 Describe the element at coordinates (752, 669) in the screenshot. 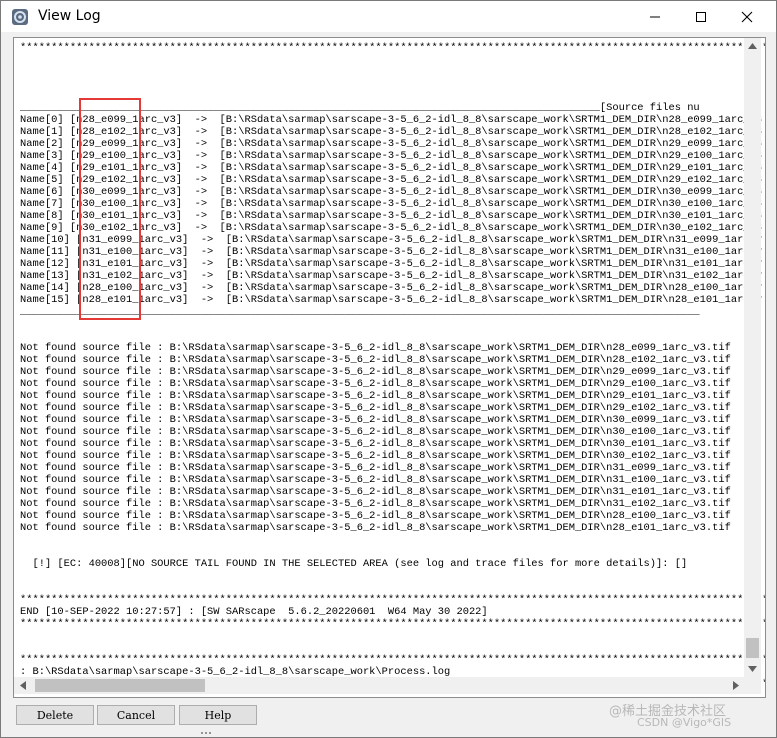

I see `scroll-down-icon` at that location.